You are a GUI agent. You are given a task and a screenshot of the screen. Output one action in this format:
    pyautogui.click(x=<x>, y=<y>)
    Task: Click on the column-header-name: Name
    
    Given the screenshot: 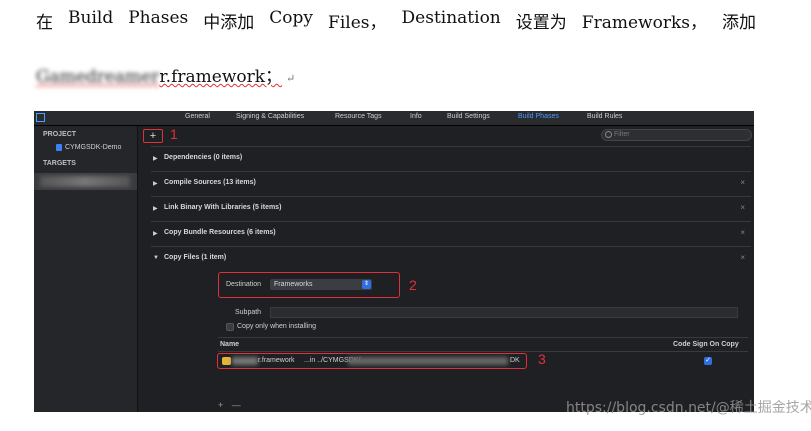 What is the action you would take?
    pyautogui.click(x=229, y=344)
    